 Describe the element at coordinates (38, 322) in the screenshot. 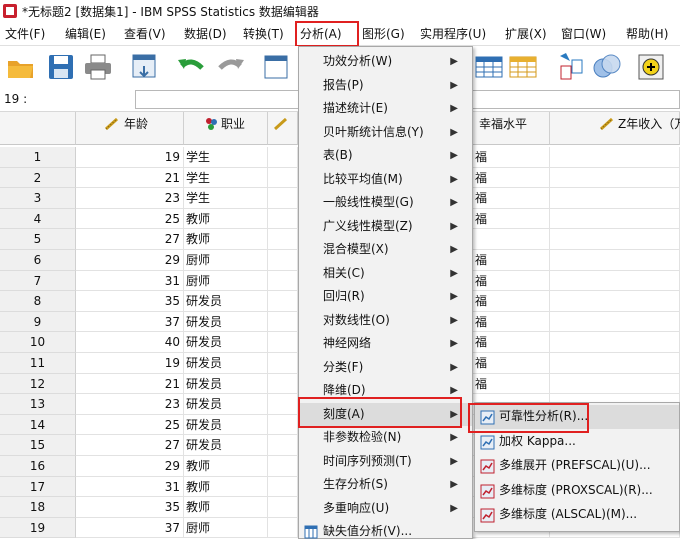

I see `row-number: 9` at that location.